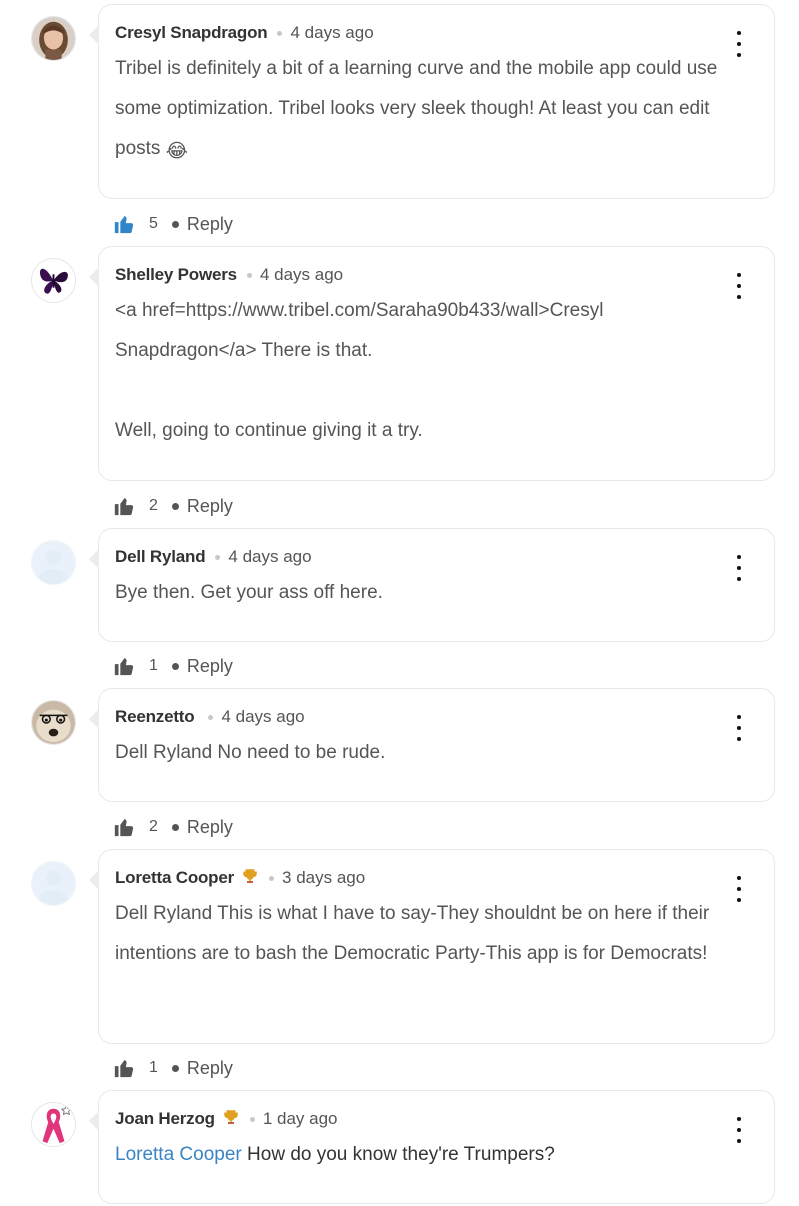 The width and height of the screenshot is (799, 1206). Describe the element at coordinates (436, 33) in the screenshot. I see `comment-meta: Cresyl Snapdragon 4 days ago` at that location.